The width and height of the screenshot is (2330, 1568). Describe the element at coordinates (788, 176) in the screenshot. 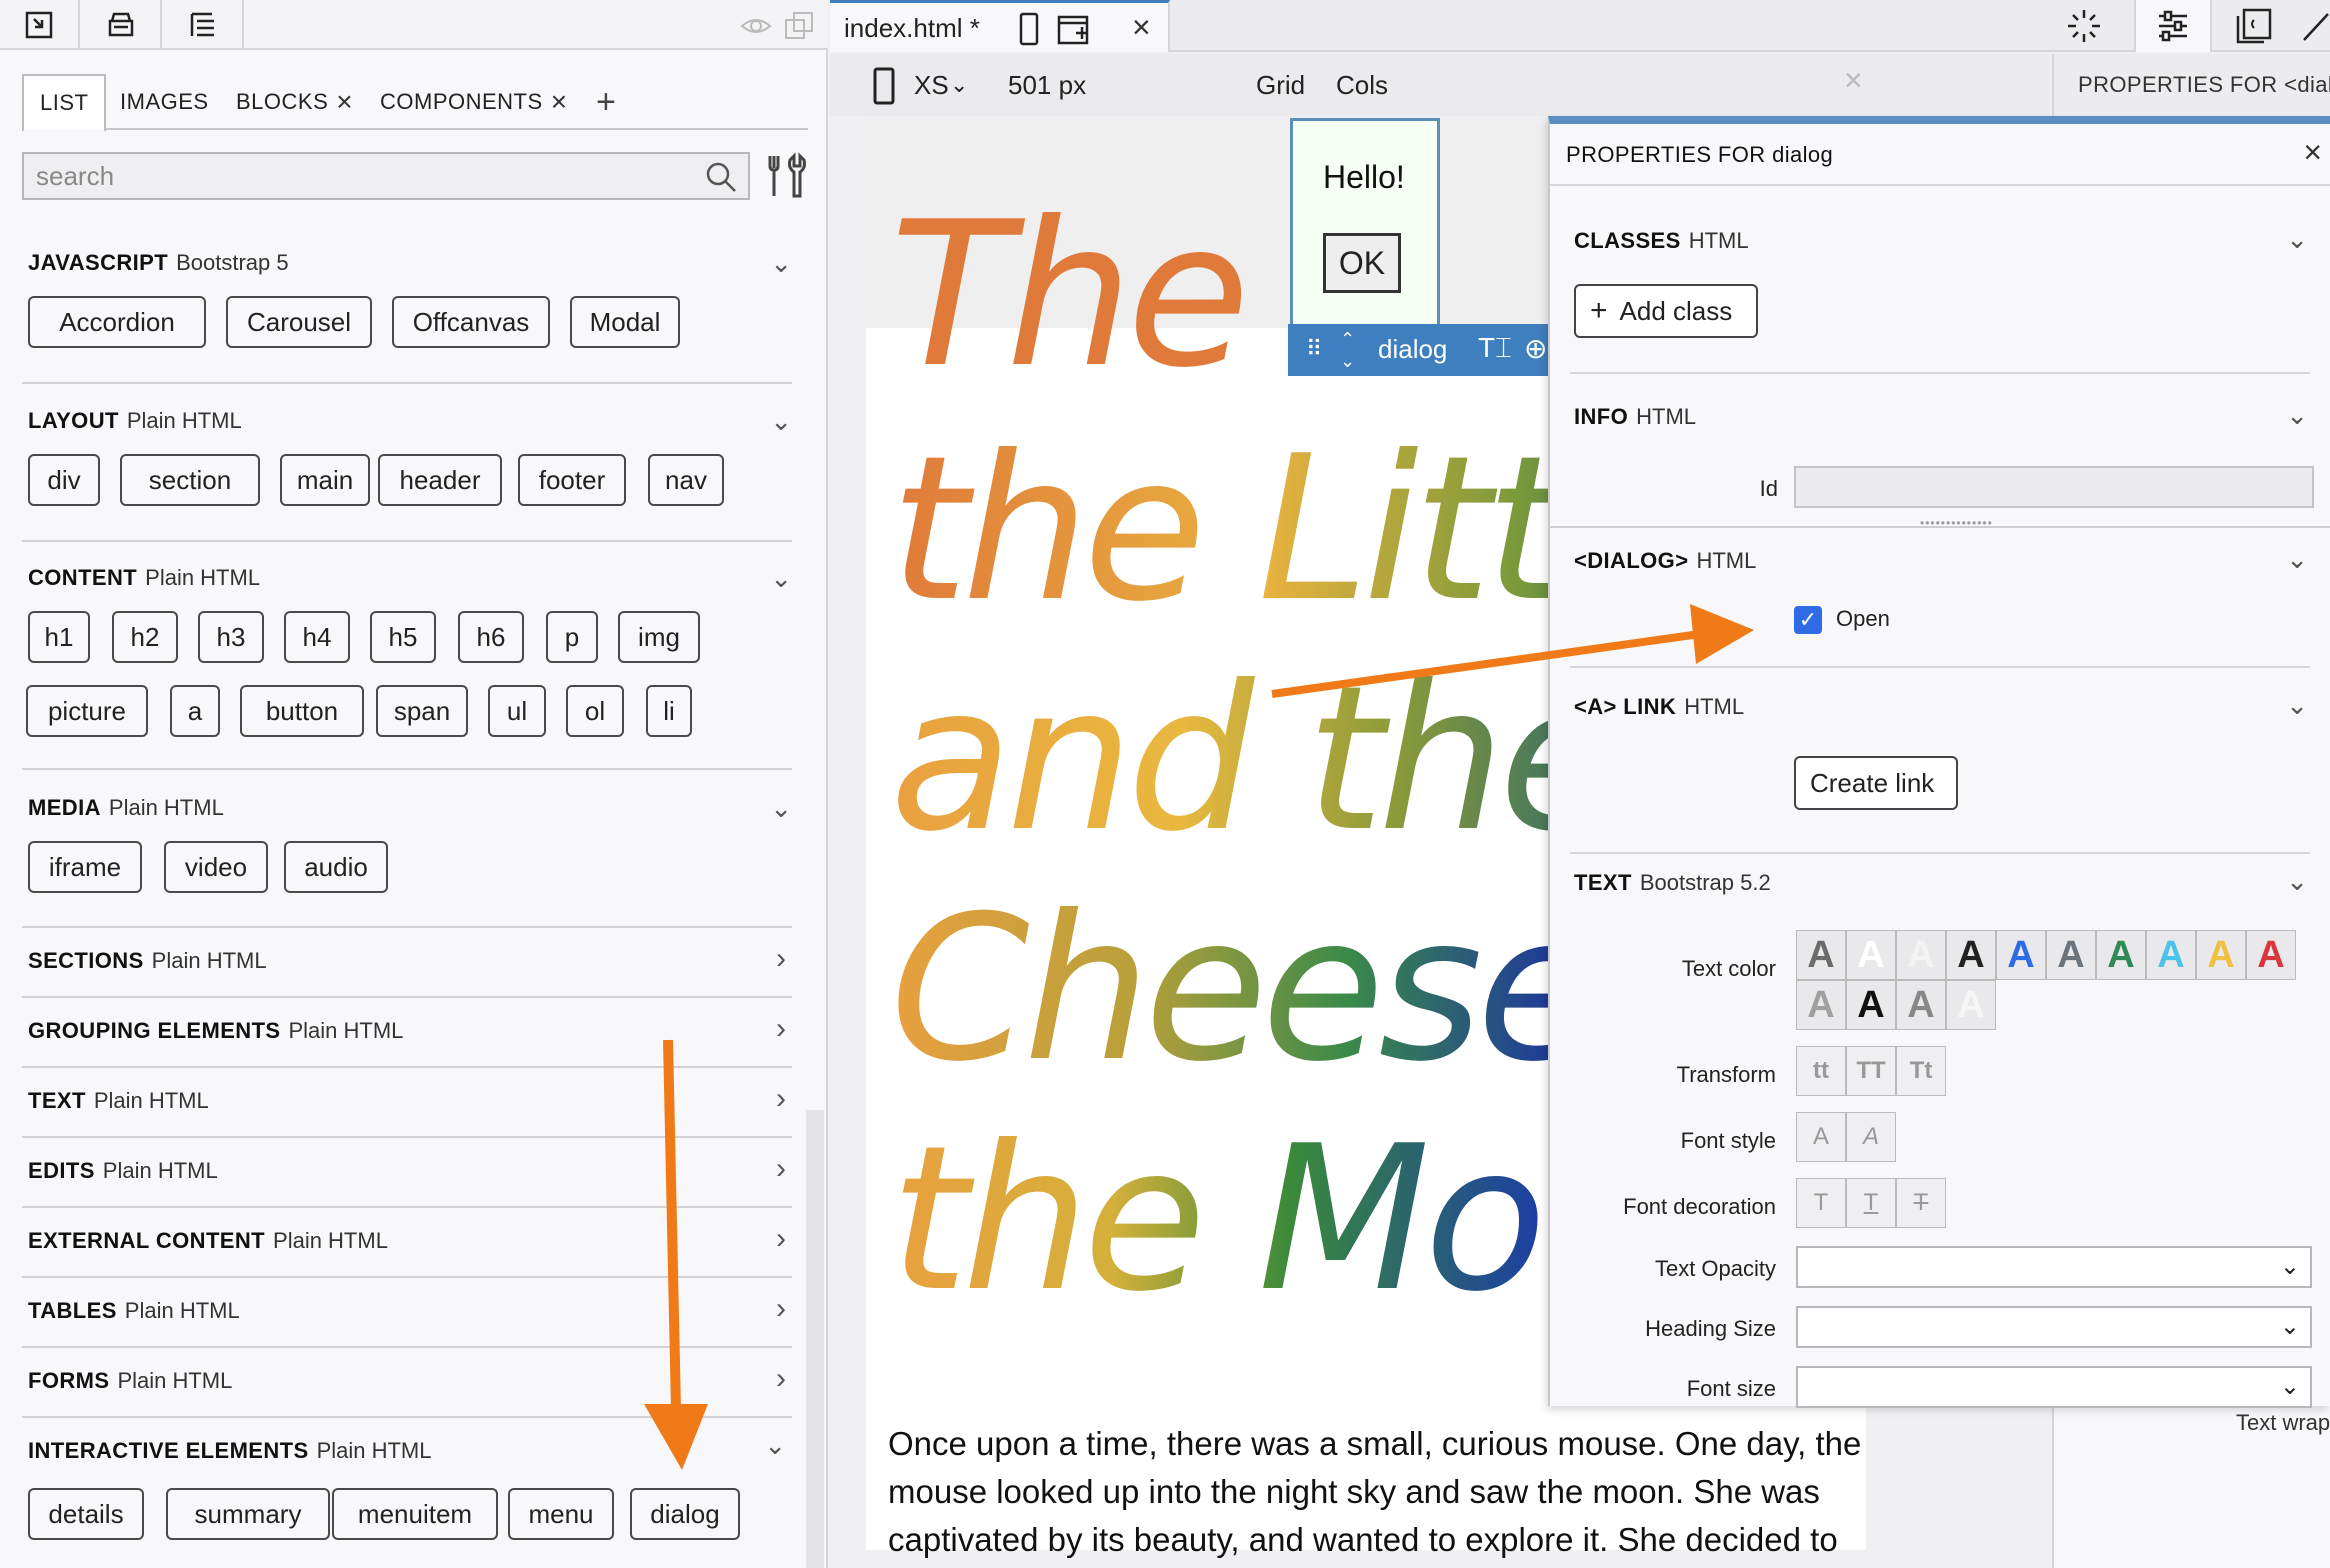

I see `tools-icon` at that location.